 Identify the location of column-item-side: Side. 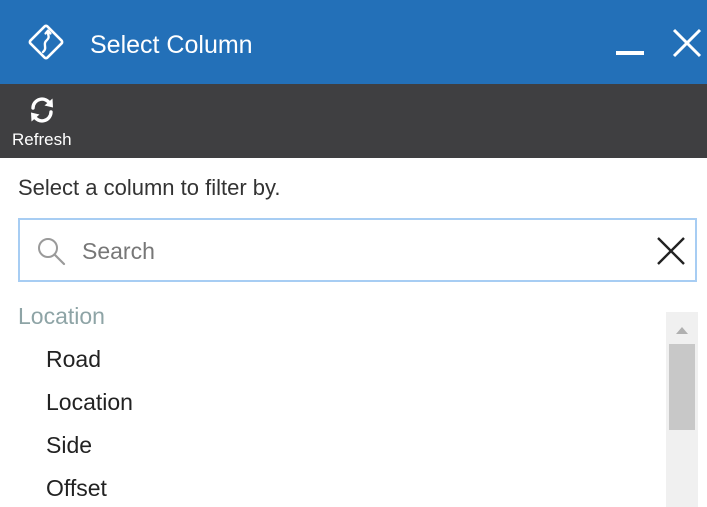
(69, 445).